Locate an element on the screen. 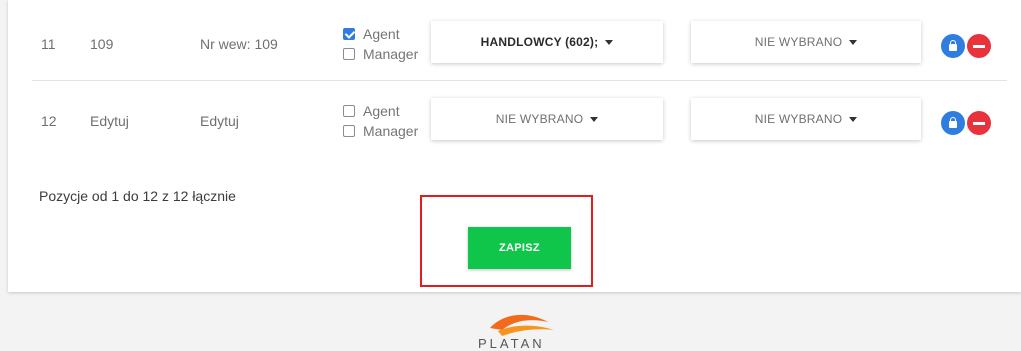 The height and width of the screenshot is (351, 1021). group-dropdown: HANDLOWCY (602); is located at coordinates (547, 42).